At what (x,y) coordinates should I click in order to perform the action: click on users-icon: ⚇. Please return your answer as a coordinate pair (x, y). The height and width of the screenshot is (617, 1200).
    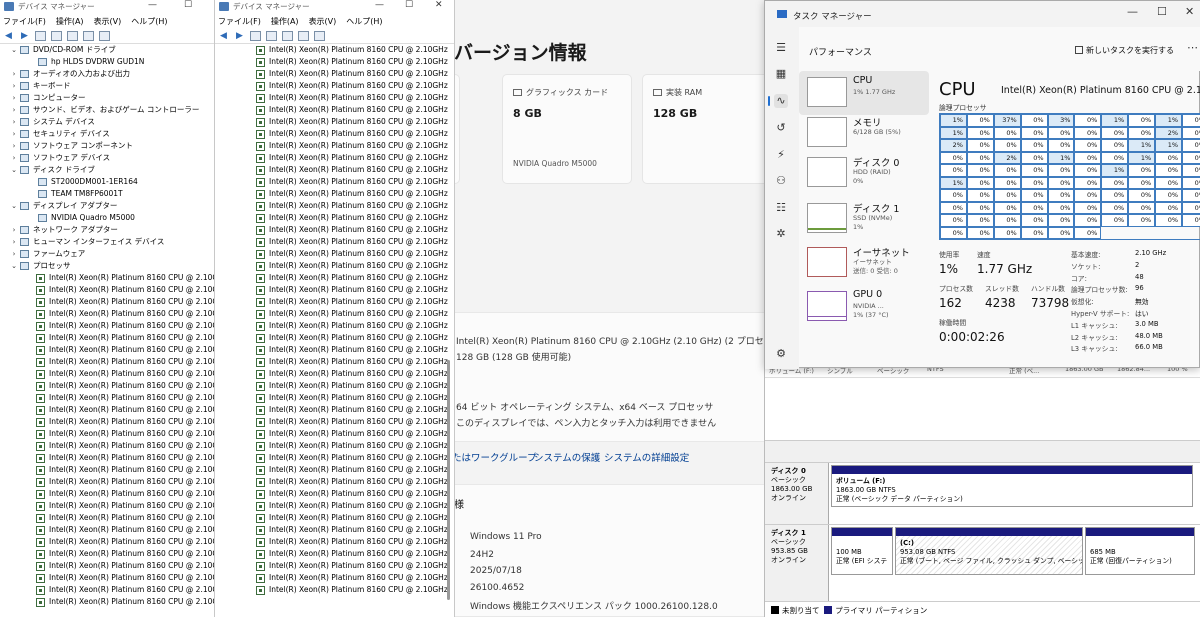
    Looking at the image, I should click on (781, 181).